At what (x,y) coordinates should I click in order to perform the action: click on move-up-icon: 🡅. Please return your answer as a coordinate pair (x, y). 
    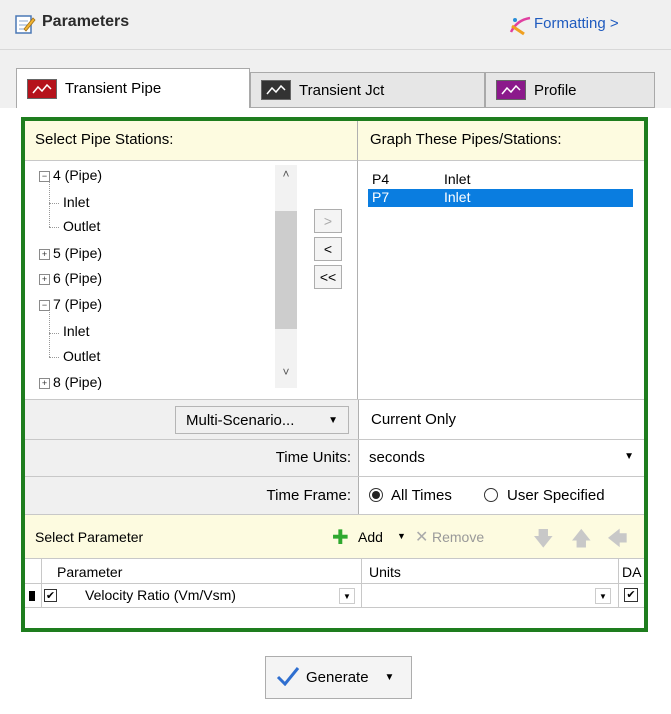
    Looking at the image, I should click on (581, 541).